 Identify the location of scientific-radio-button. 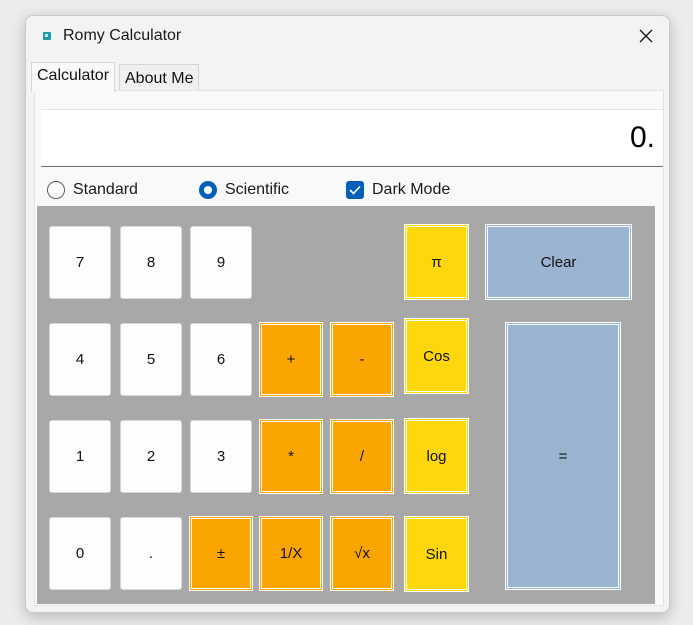
(208, 190).